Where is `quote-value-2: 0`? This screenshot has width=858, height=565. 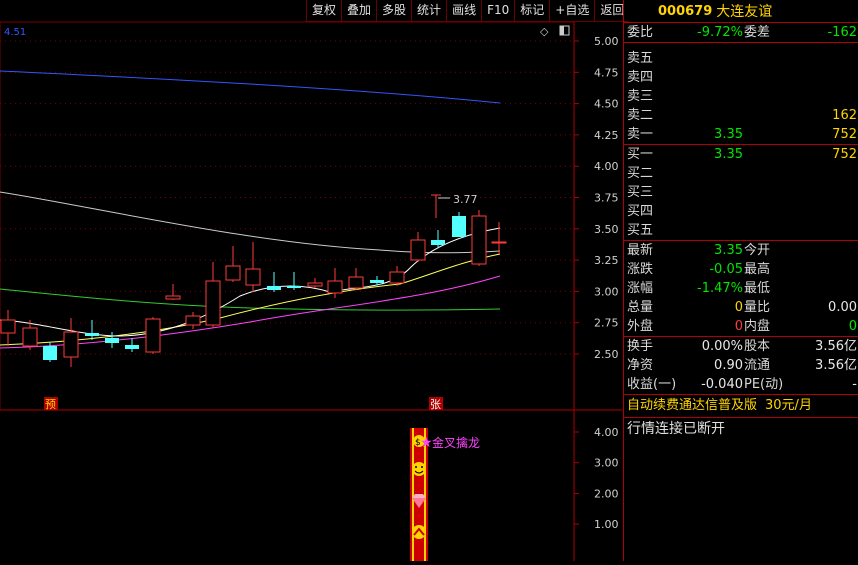
quote-value-2: 0 is located at coordinates (852, 326).